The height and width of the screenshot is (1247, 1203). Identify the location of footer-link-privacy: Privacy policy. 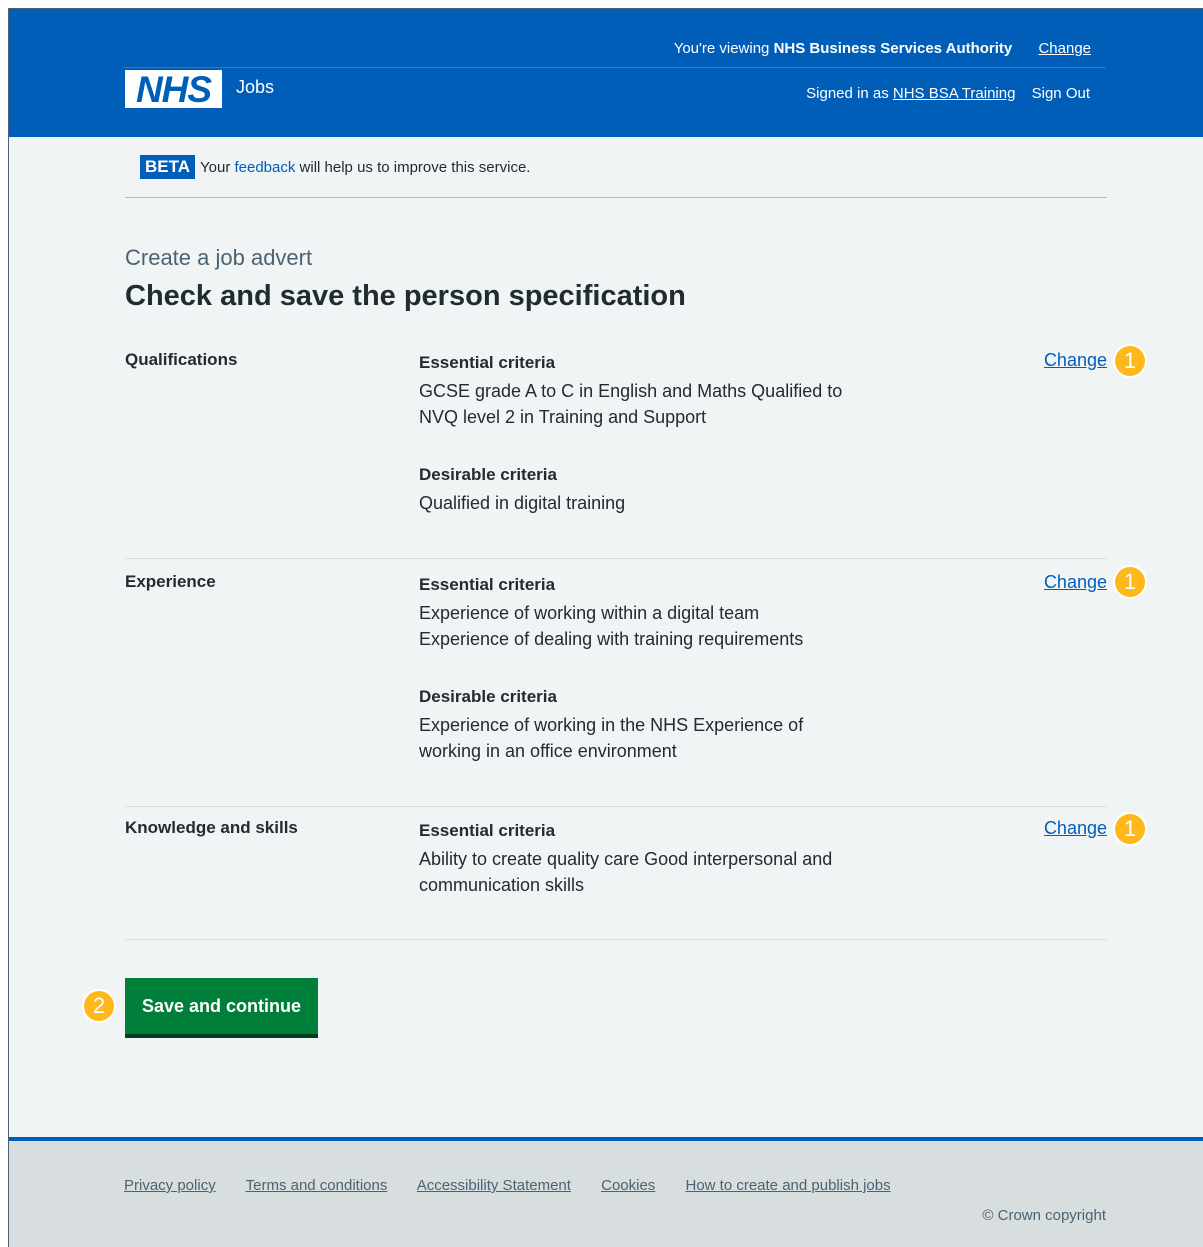
(170, 1185).